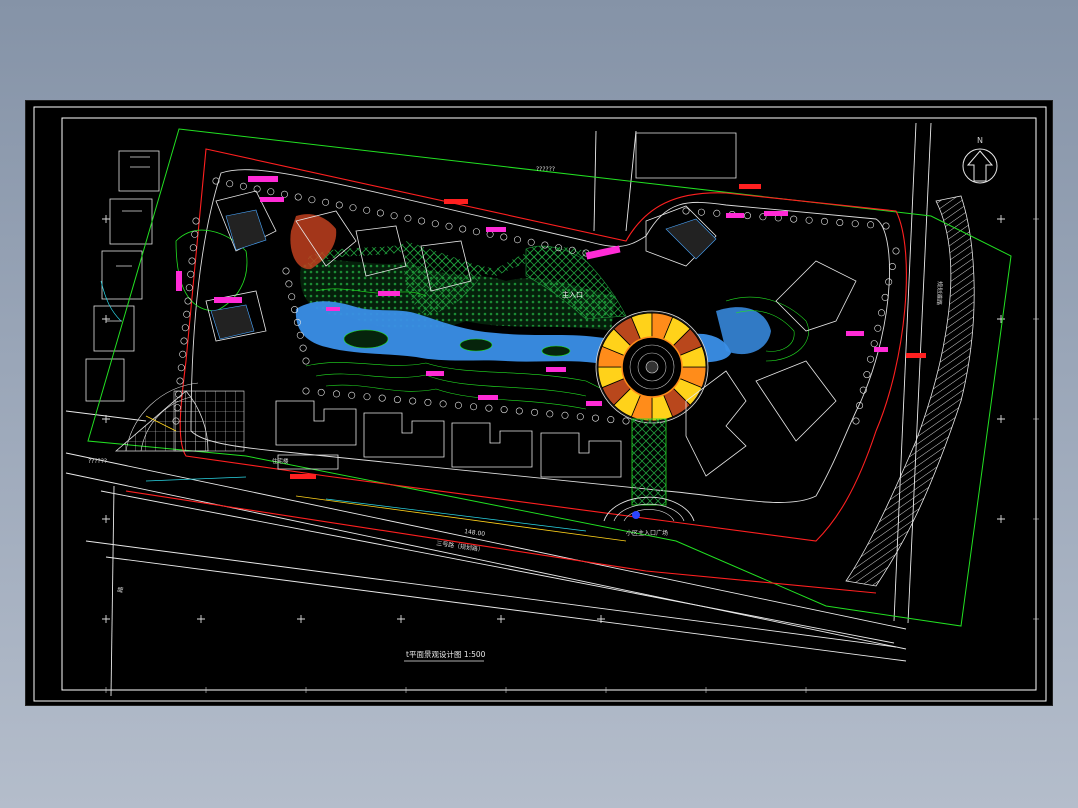 Image resolution: width=1078 pixels, height=808 pixels. Describe the element at coordinates (980, 166) in the screenshot. I see `north-arrow` at that location.